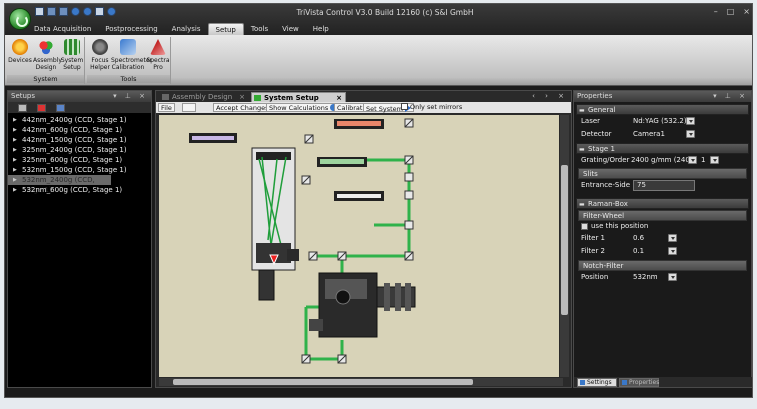  Describe the element at coordinates (51, 11) in the screenshot. I see `open-folder-icon` at that location.